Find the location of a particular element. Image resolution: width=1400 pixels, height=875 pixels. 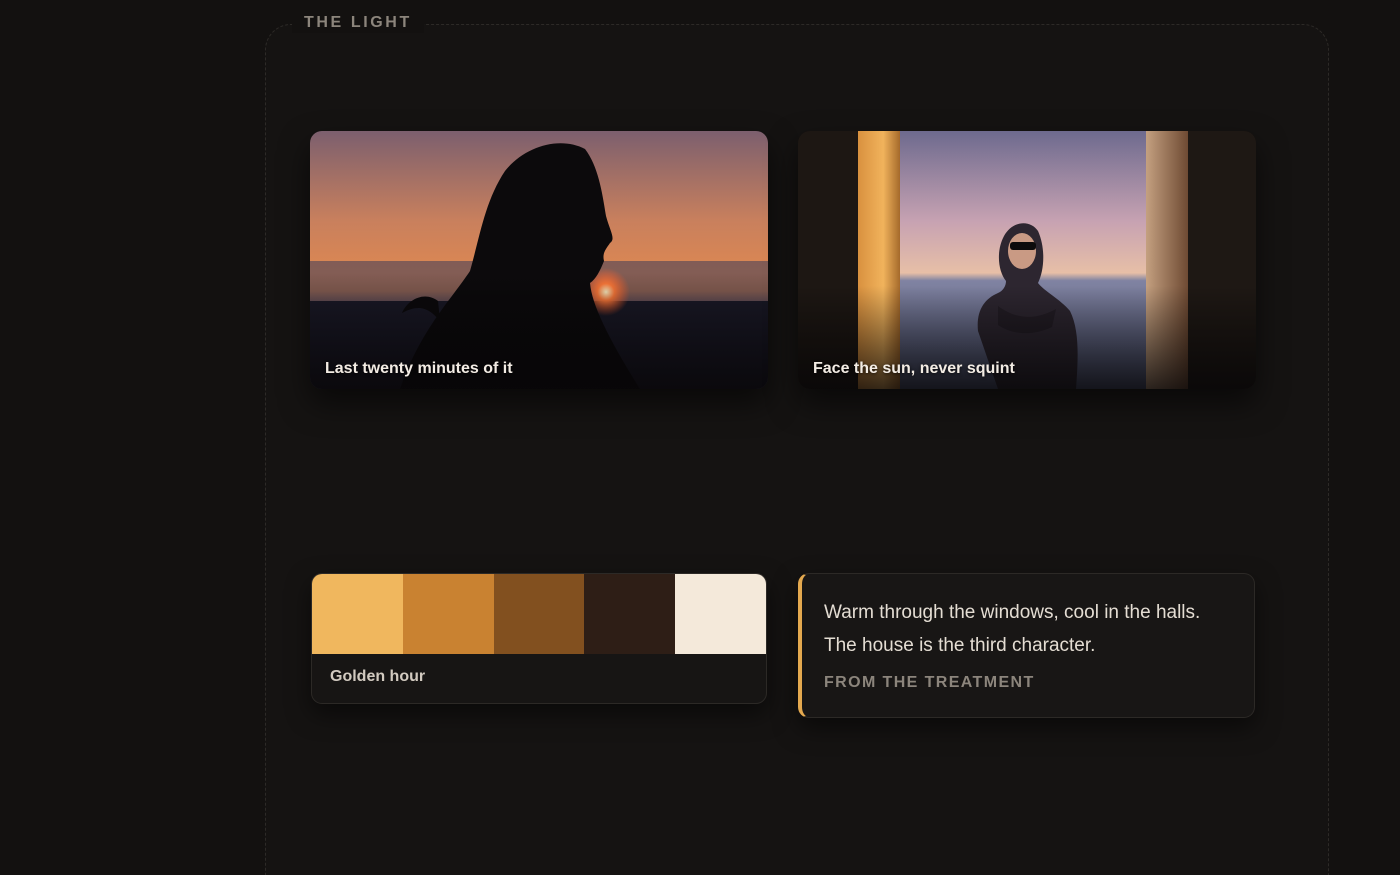

color-palette-card: Golden hour is located at coordinates (539, 638).